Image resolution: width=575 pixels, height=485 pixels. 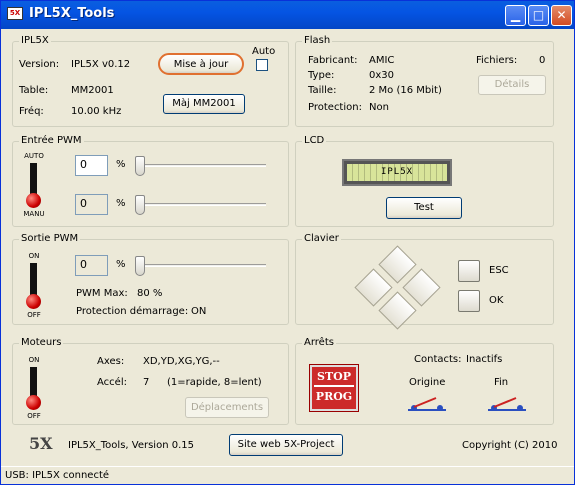 I want to click on maximize-icon: □, so click(x=538, y=15).